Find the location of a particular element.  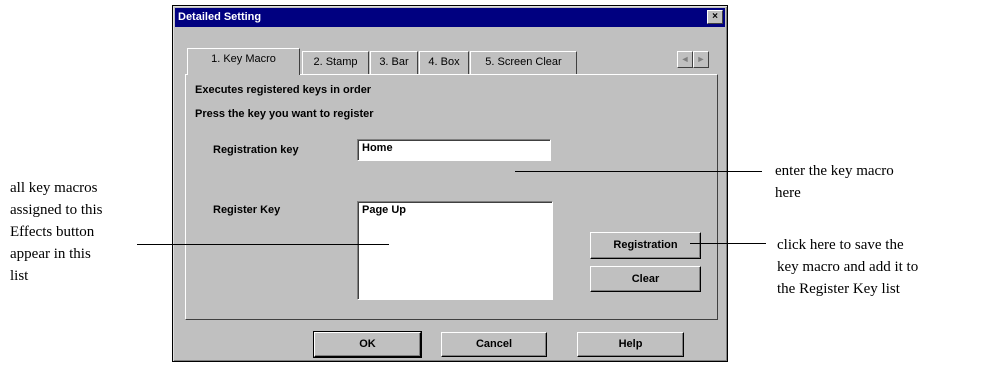

registration-button: Registration is located at coordinates (645, 245).